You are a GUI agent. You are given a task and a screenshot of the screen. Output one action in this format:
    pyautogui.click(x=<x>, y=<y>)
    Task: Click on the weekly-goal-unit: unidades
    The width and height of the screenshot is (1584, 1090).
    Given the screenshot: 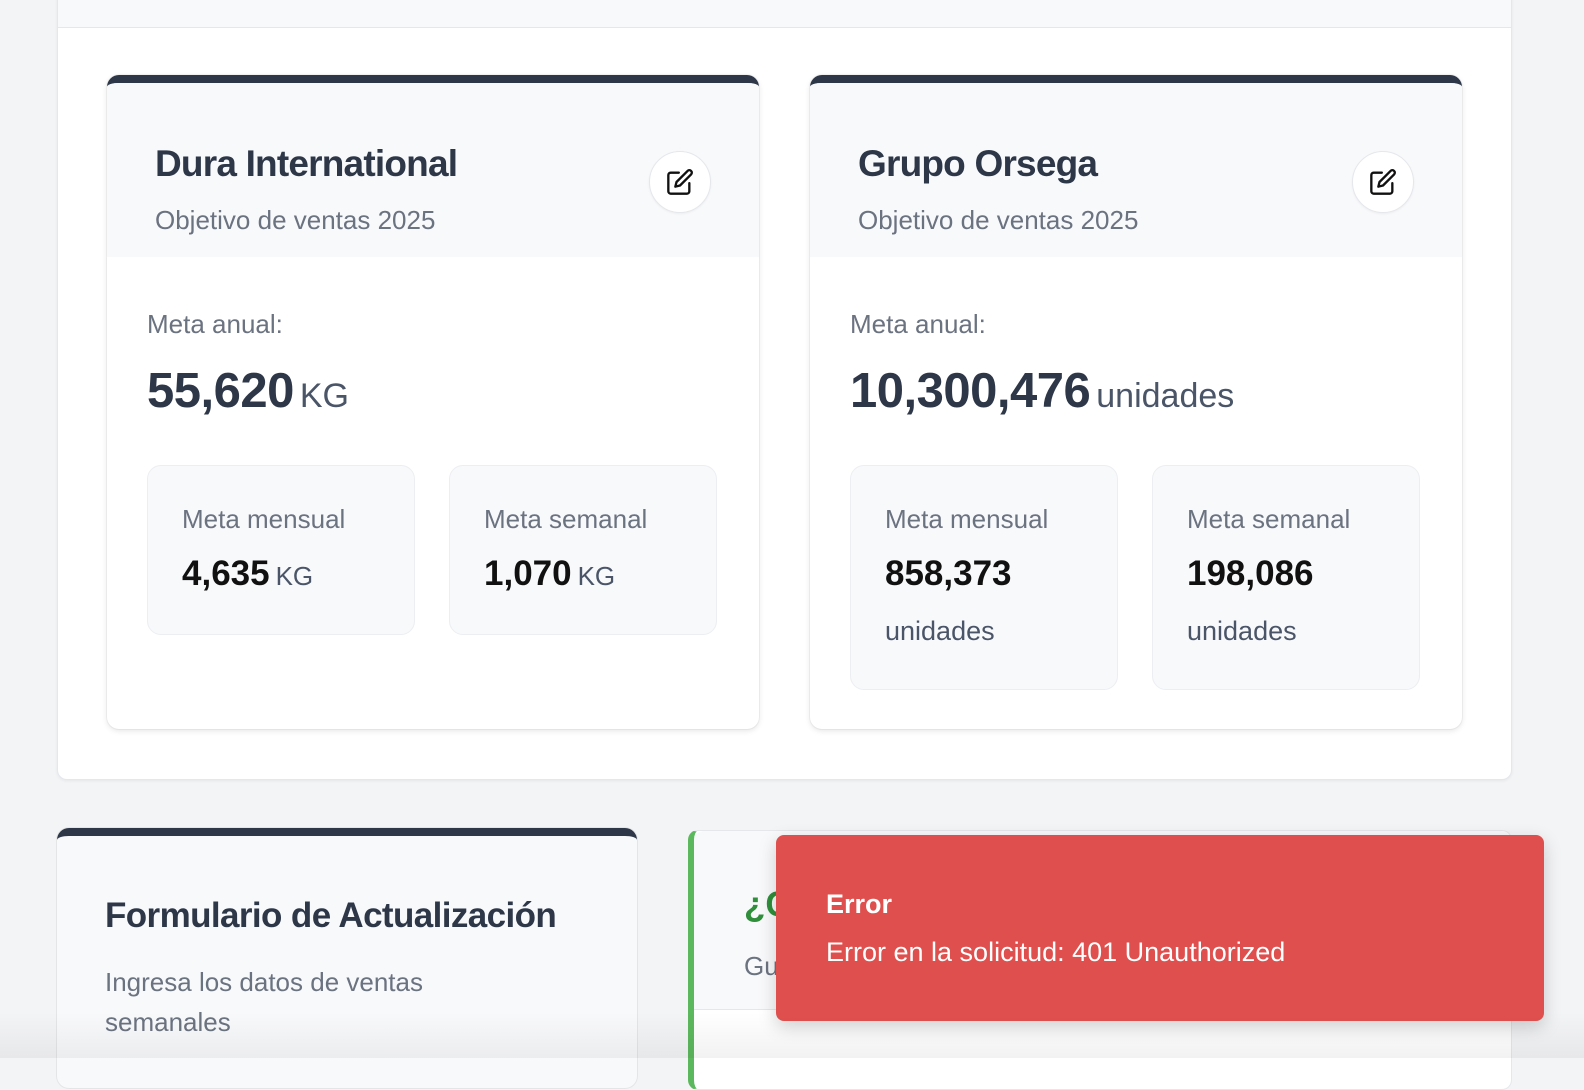 What is the action you would take?
    pyautogui.click(x=1242, y=631)
    